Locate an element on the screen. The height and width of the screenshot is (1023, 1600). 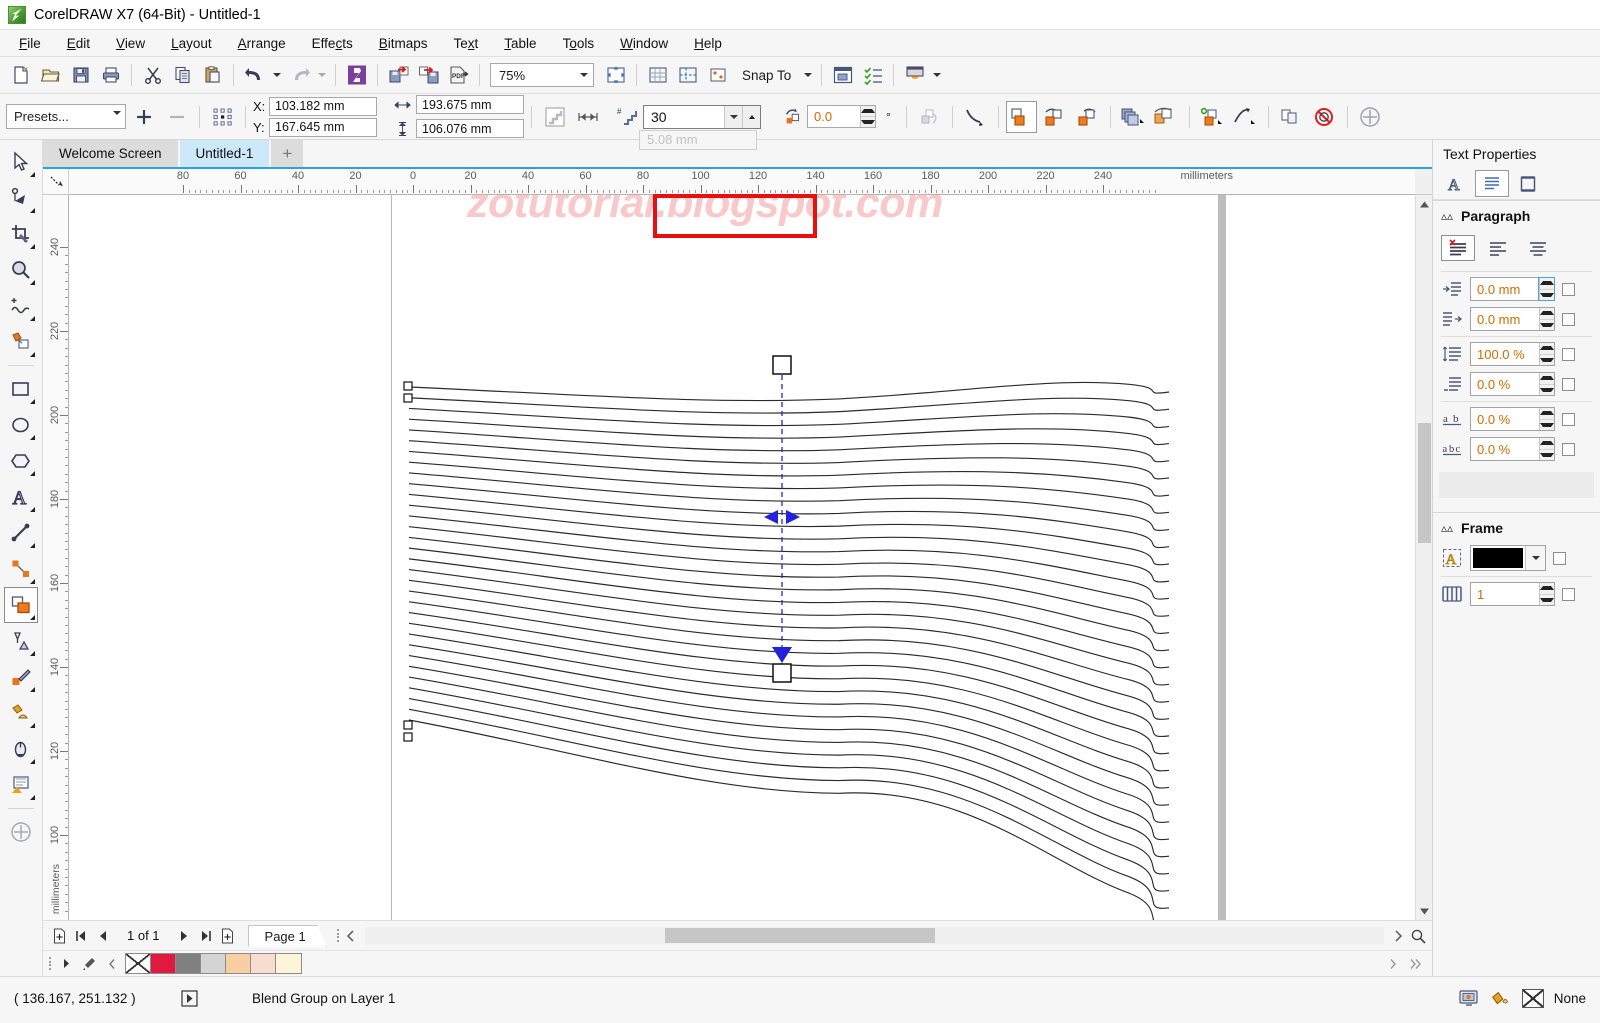
open-icon is located at coordinates (50, 75).